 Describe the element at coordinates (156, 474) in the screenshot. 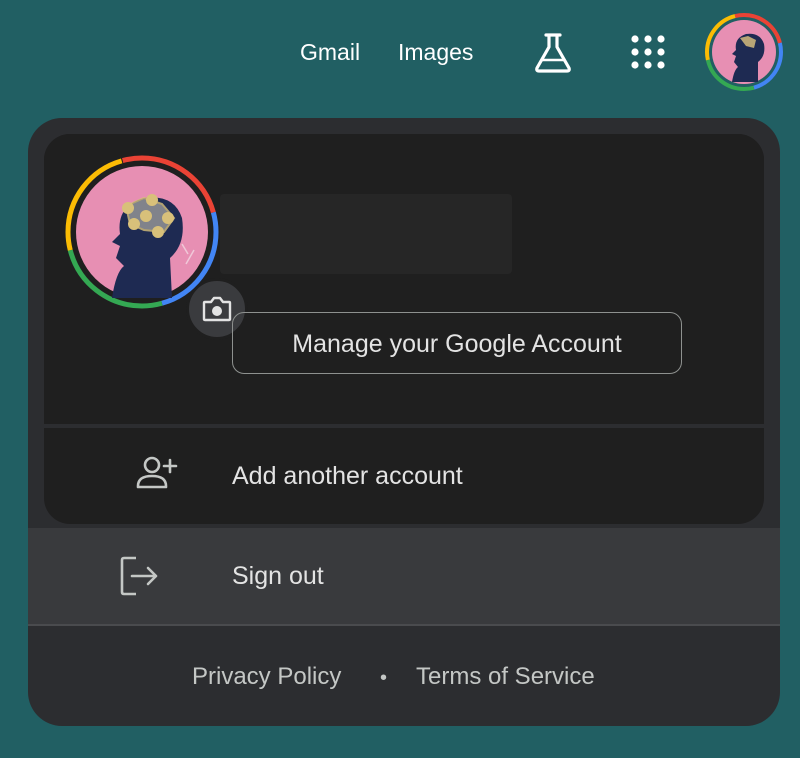

I see `person-add-icon` at that location.